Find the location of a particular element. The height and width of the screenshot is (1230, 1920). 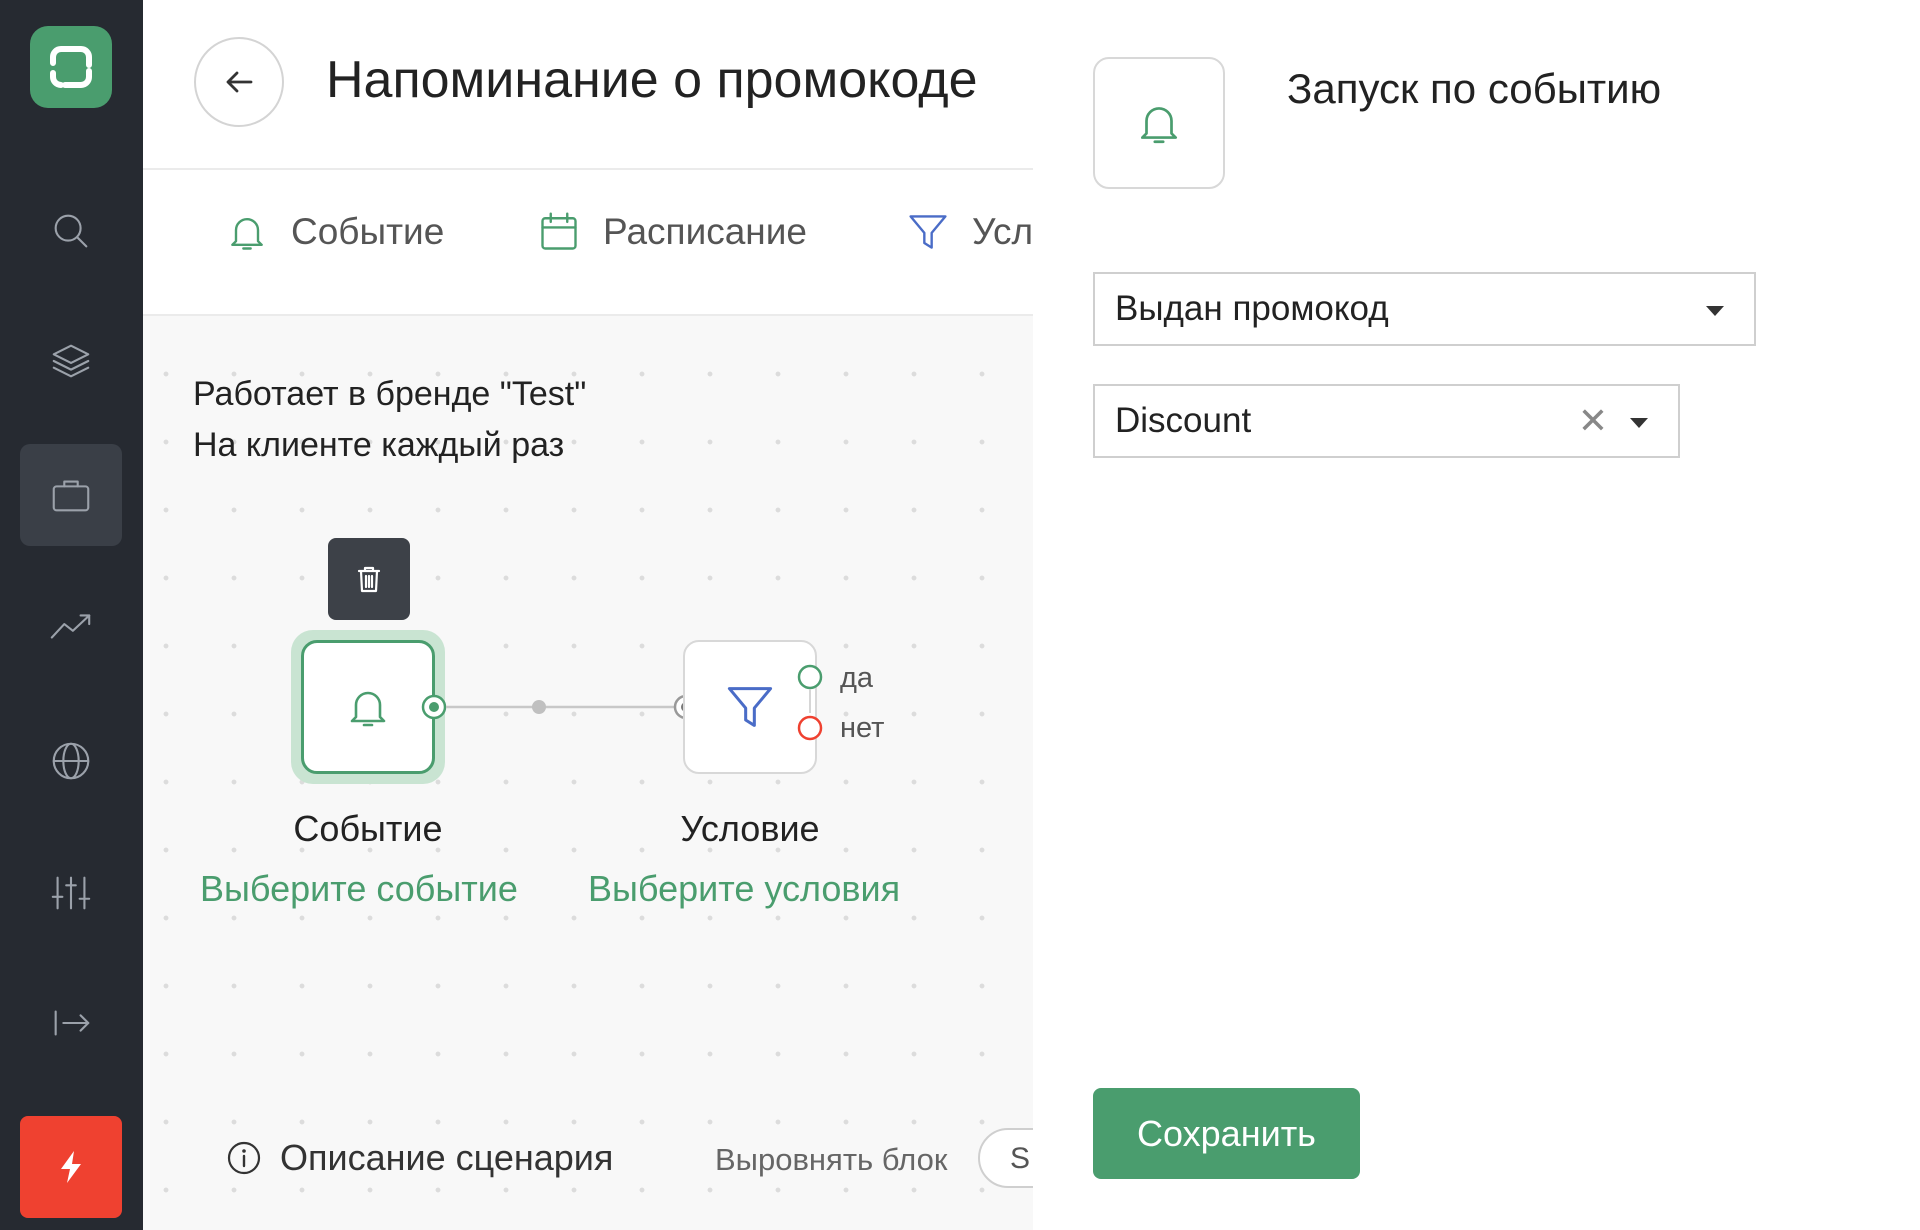

save-button: Сохранить is located at coordinates (1226, 1133).